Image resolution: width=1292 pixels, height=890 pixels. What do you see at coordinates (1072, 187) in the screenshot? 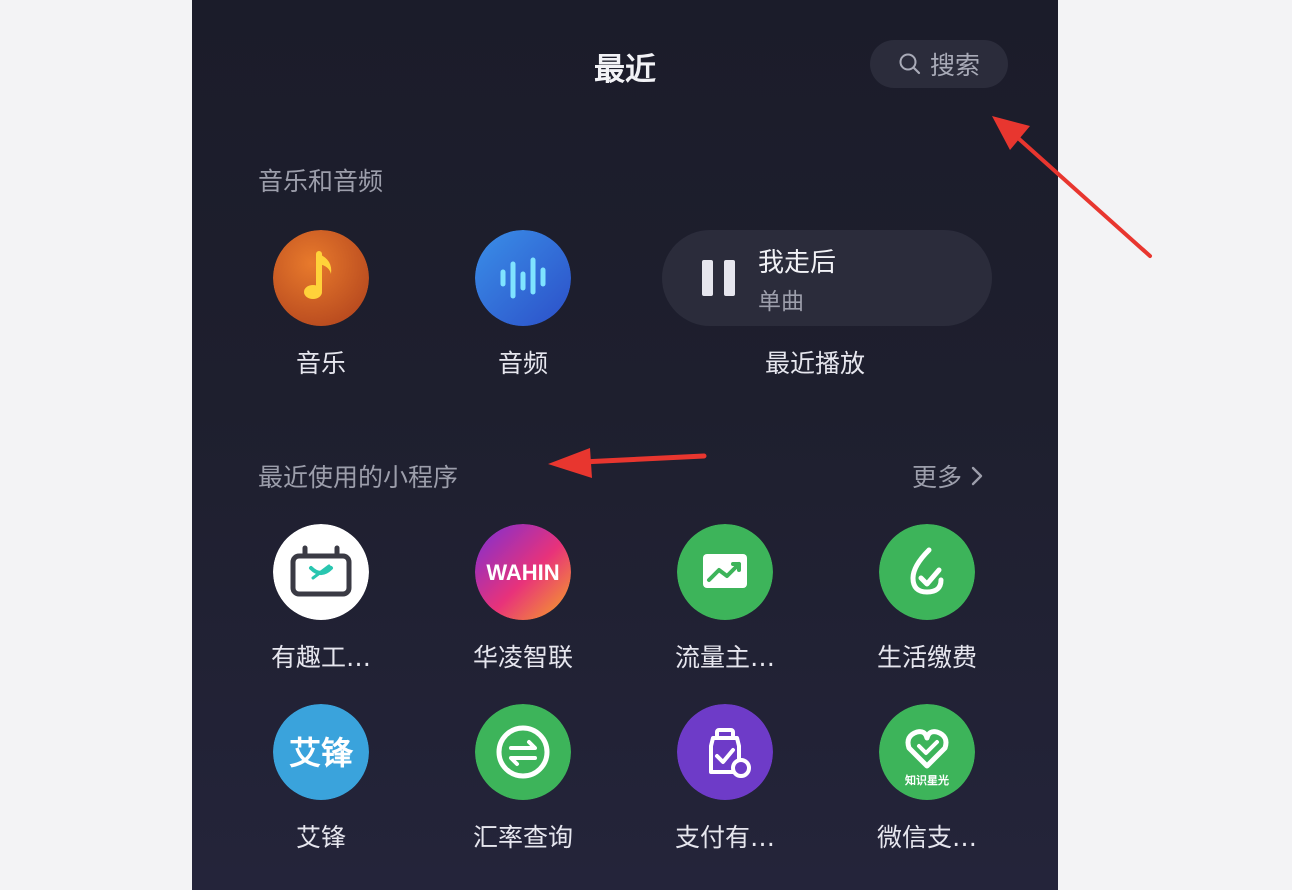
I see `annotation-arrow-search` at bounding box center [1072, 187].